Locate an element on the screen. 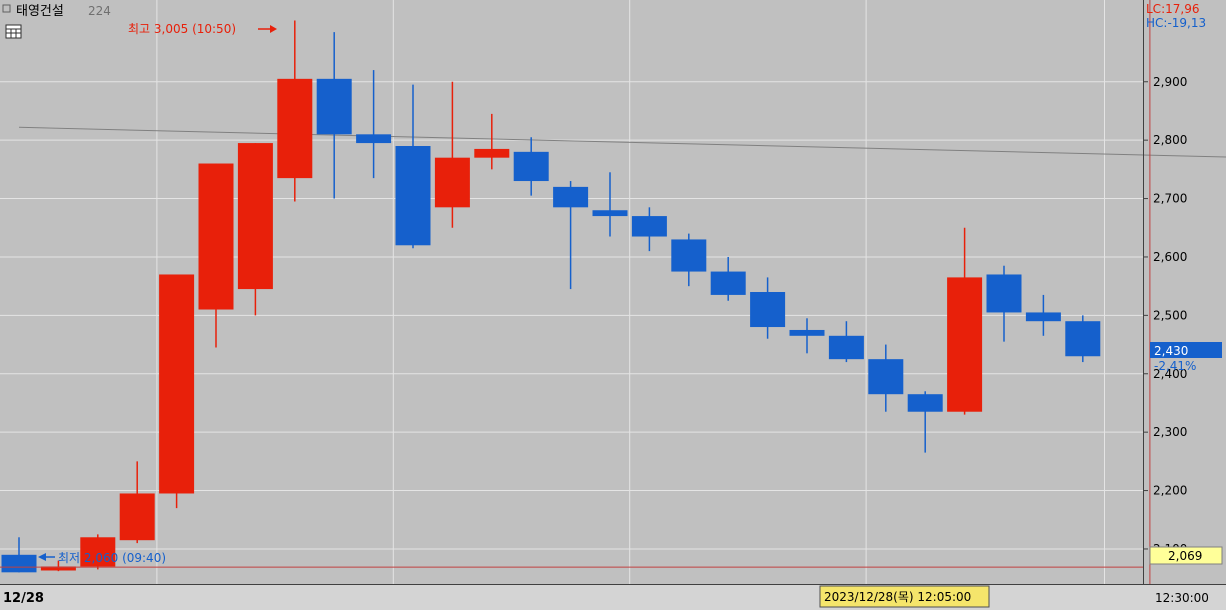  low-annotation: 최저 2,060 (09:40) is located at coordinates (102, 558).